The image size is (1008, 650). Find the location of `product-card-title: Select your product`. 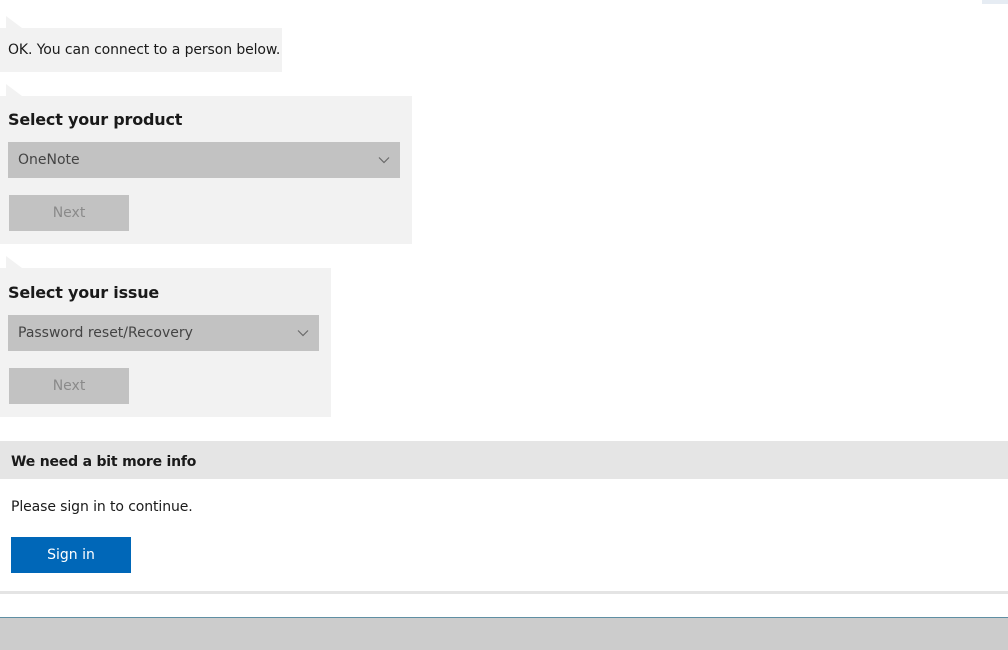

product-card-title: Select your product is located at coordinates (95, 119).